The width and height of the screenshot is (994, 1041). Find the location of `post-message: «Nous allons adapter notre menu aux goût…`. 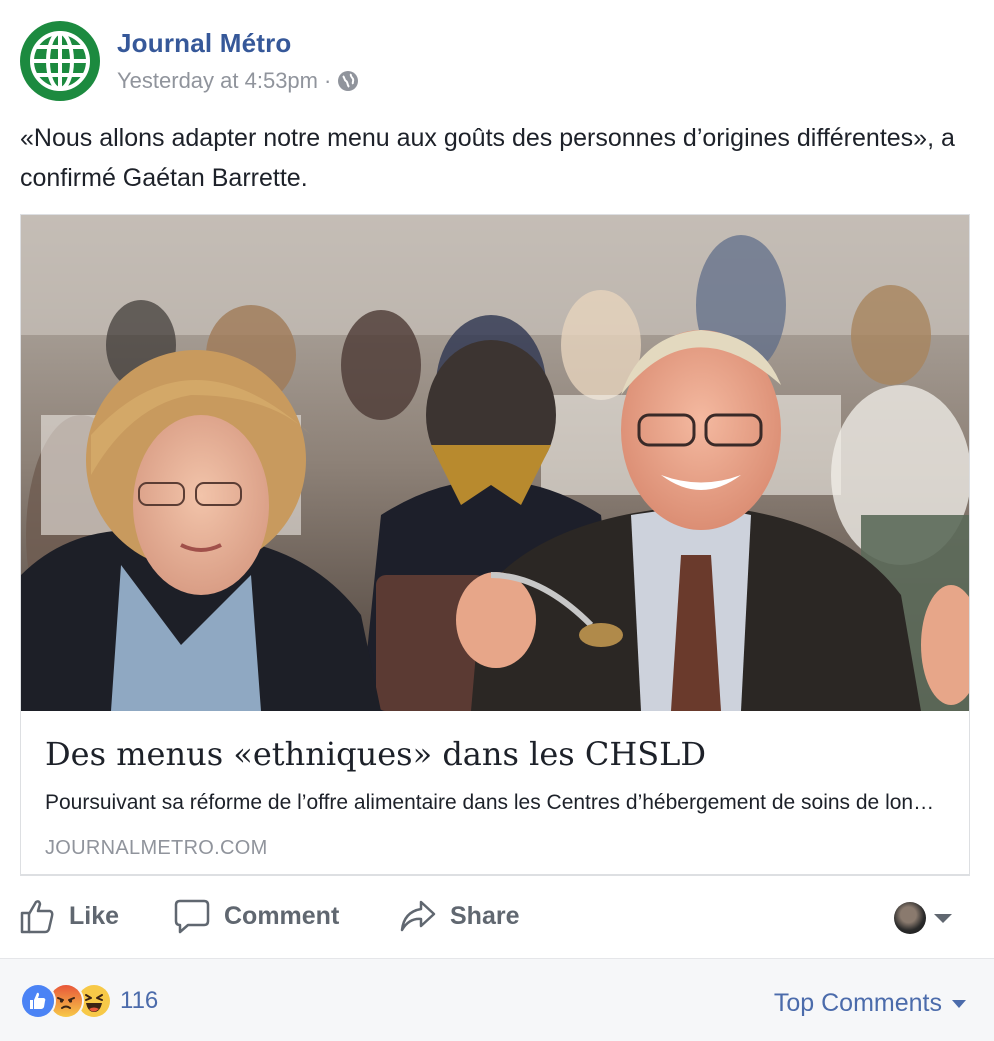

post-message: «Nous allons adapter notre menu aux goût… is located at coordinates (487, 158).